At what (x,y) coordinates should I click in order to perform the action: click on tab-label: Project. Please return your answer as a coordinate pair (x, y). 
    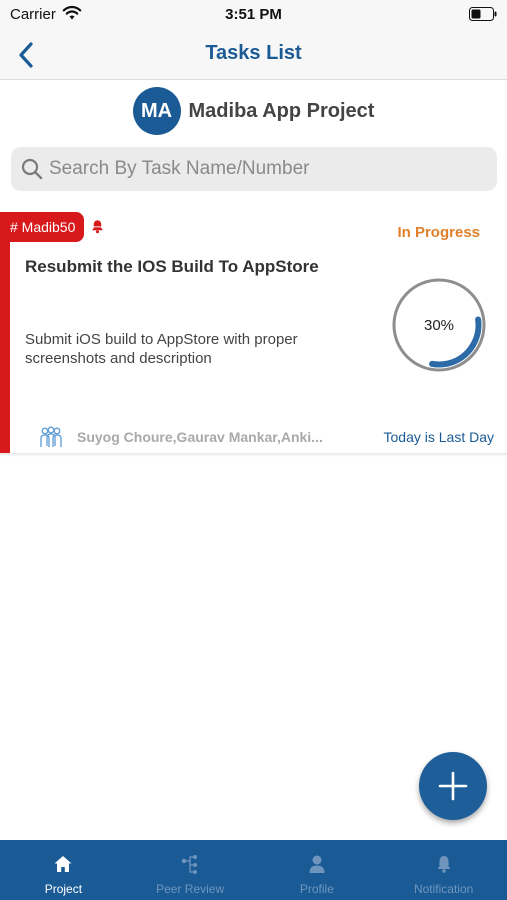
    Looking at the image, I should click on (63, 889).